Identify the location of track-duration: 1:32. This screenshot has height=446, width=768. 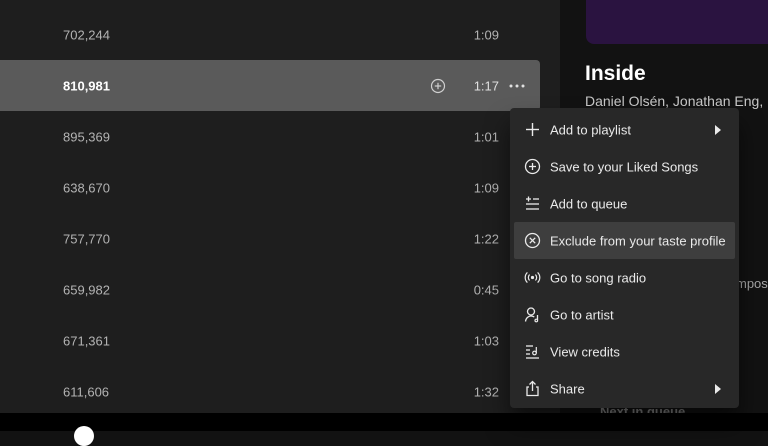
(486, 391).